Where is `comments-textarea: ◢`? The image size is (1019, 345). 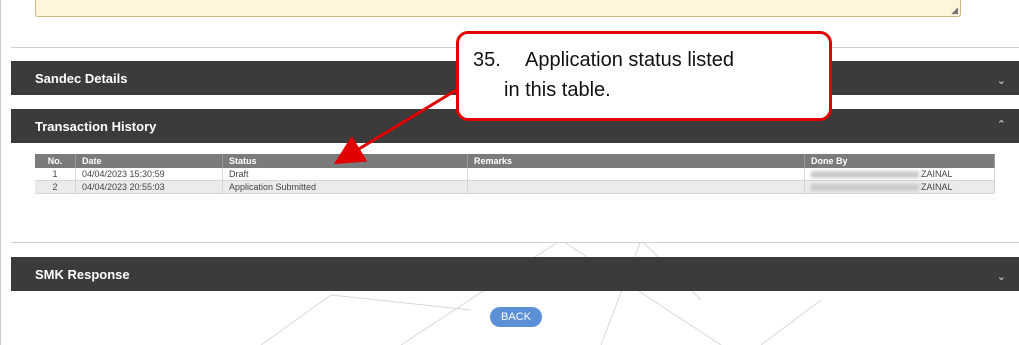 comments-textarea: ◢ is located at coordinates (498, 8).